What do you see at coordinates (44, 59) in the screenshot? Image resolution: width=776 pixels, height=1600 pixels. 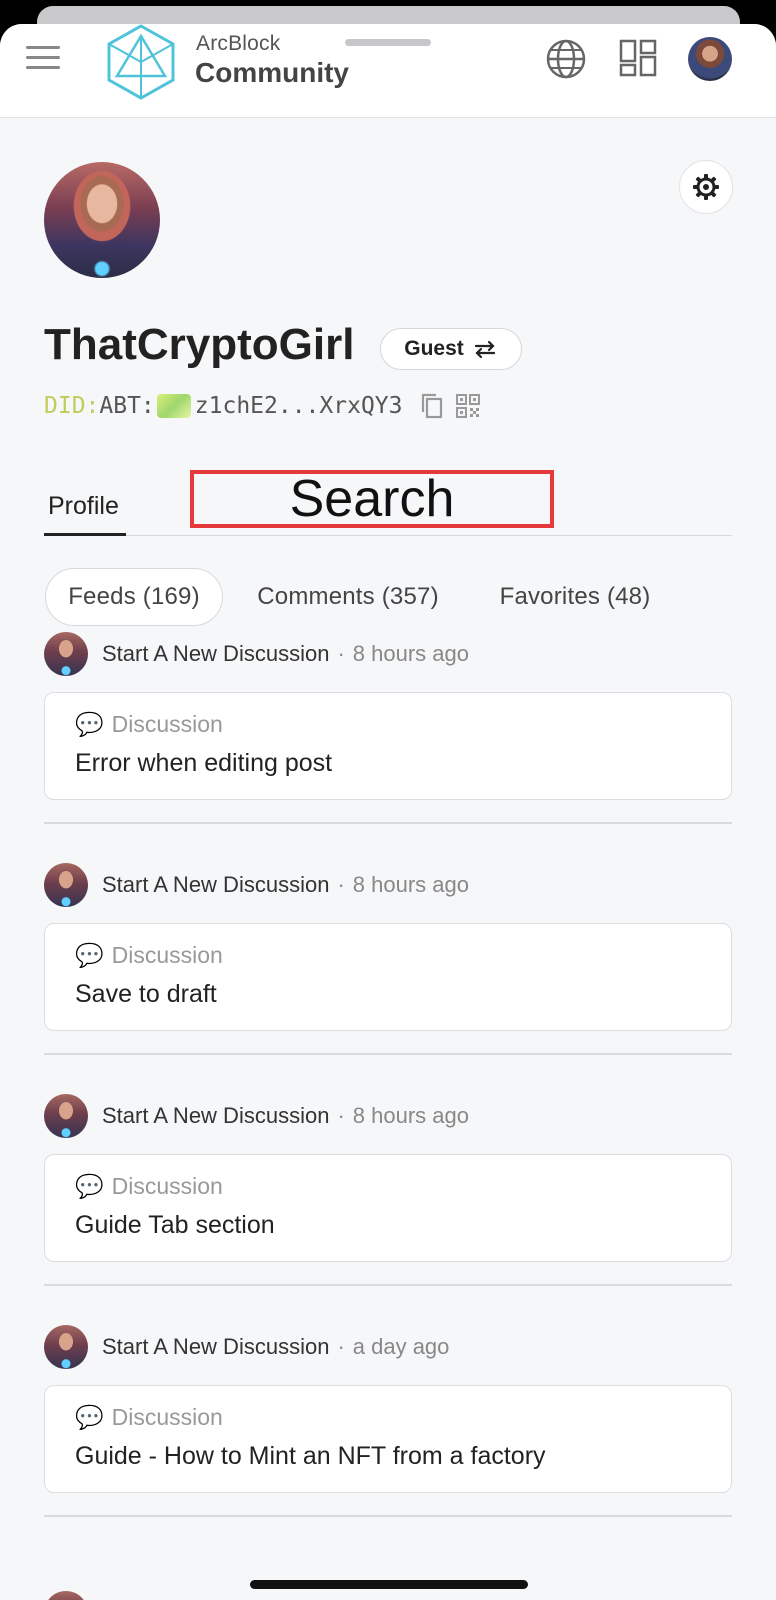 I see `menu-icon` at bounding box center [44, 59].